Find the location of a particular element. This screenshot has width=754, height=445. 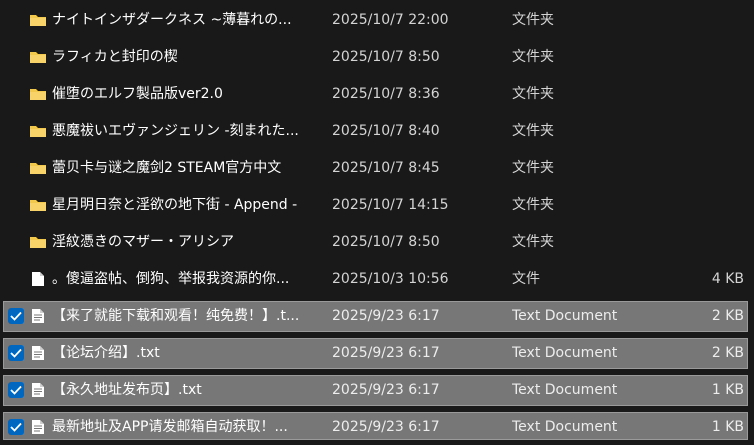

file-row: ナイトインザダークネス ~薄暮れの... 2025/10/7 22:00 文件夹 is located at coordinates (377, 20).